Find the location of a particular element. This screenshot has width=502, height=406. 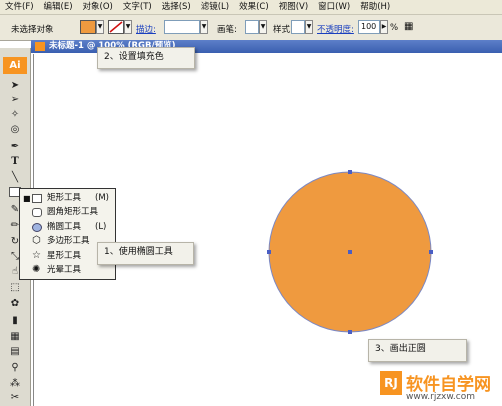

menu-file: 文件(F) is located at coordinates (19, 7).